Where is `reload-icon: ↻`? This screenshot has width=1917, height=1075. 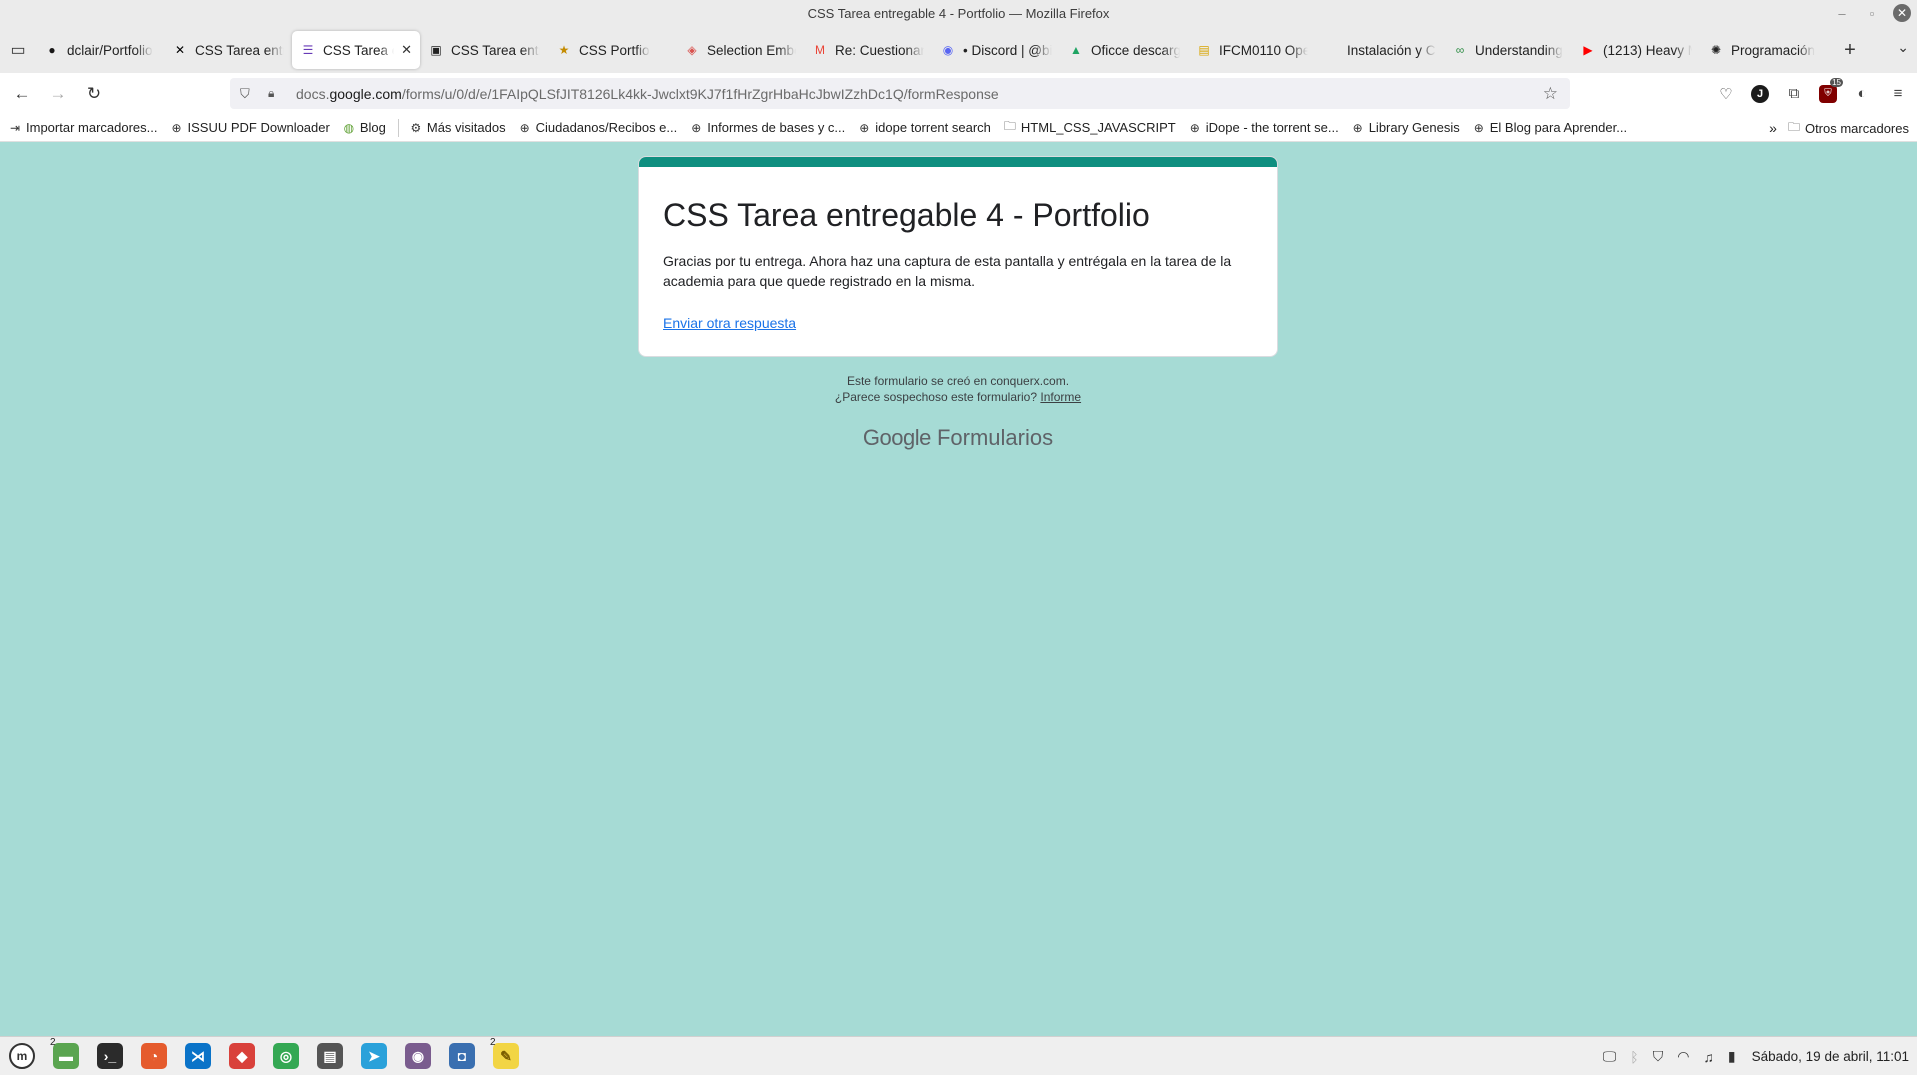
reload-icon: ↻ is located at coordinates (94, 94).